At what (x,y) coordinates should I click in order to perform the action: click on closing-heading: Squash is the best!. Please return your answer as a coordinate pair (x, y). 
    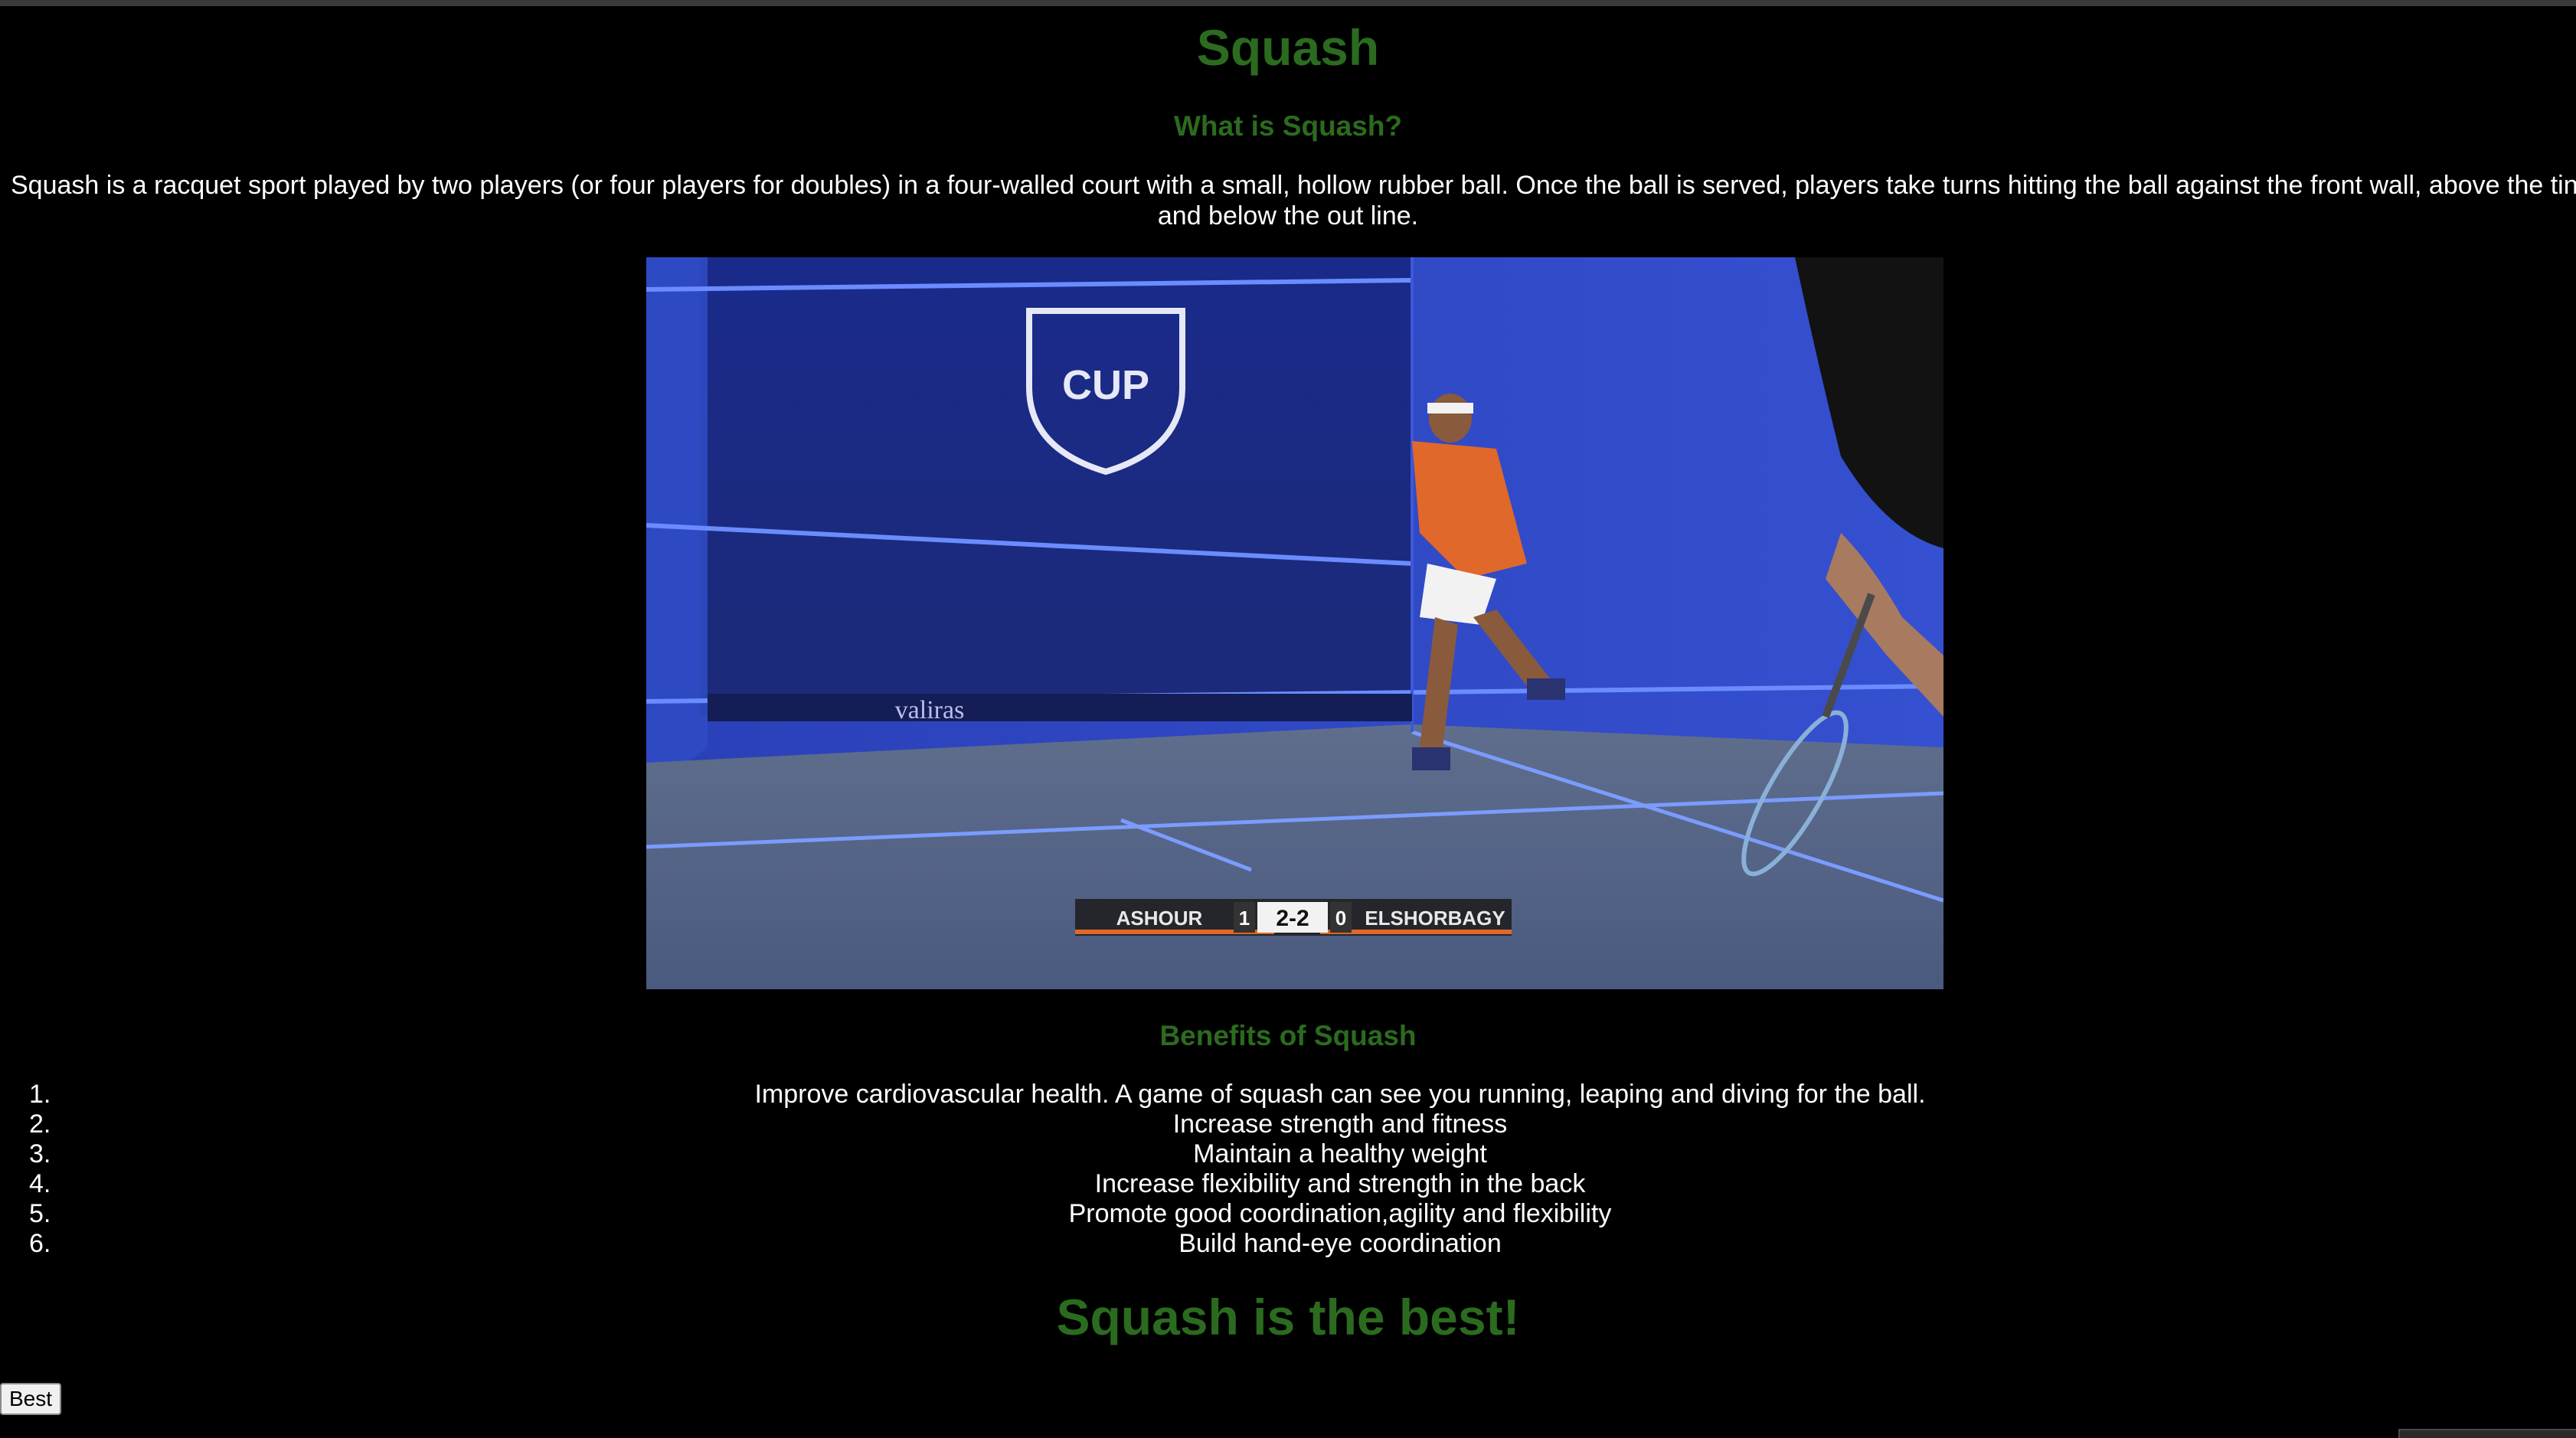
    Looking at the image, I should click on (1288, 1317).